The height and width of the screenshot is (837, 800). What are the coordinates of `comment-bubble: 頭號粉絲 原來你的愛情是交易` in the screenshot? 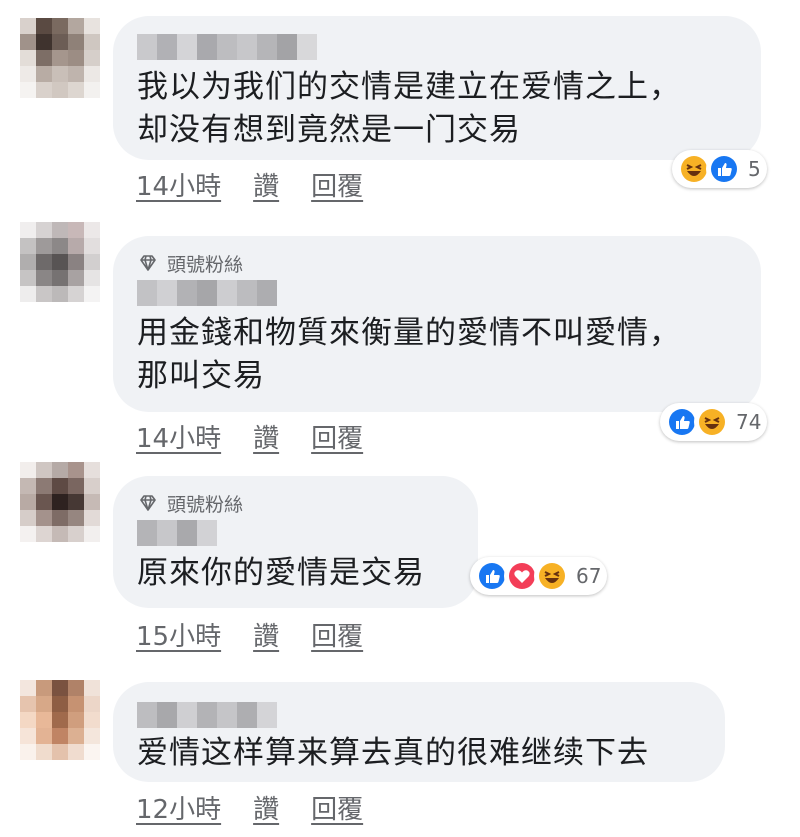 It's located at (295, 542).